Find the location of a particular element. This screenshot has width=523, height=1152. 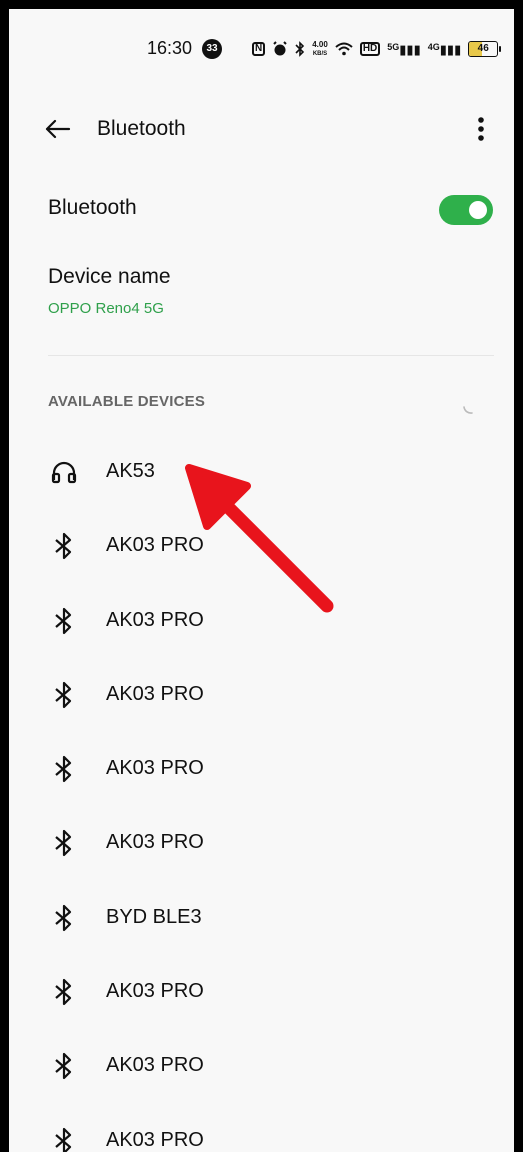

status-bar: 16:30 33 N 4.00 KB/S HD 5G▮▮▮ 4G▮▮▮ 46 is located at coordinates (261, 50).